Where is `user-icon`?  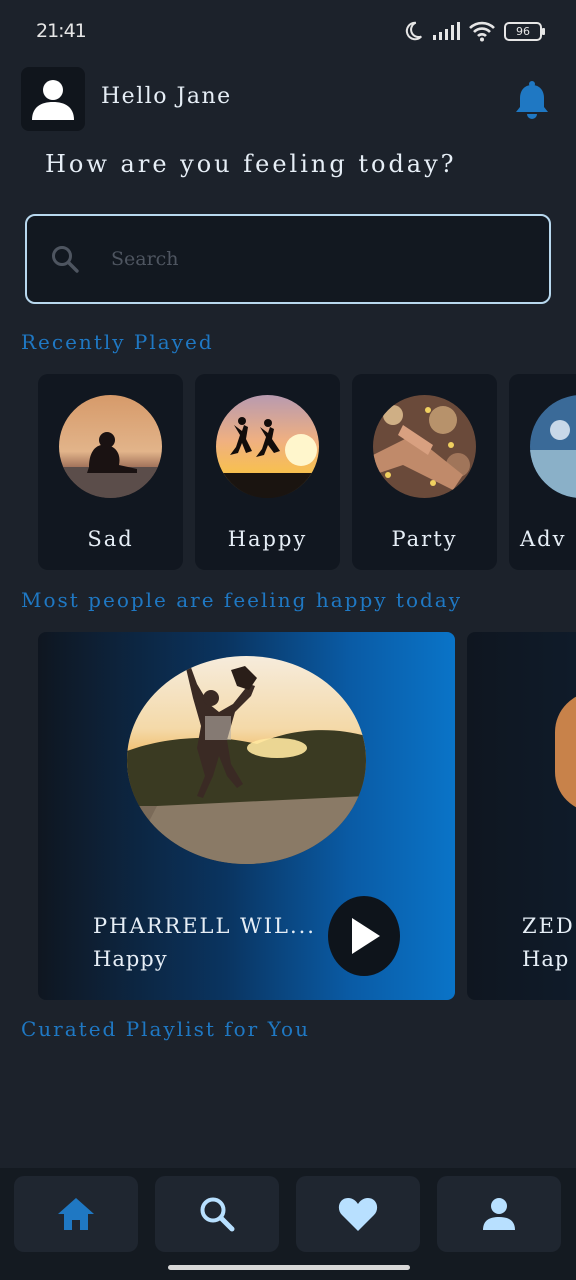 user-icon is located at coordinates (53, 100).